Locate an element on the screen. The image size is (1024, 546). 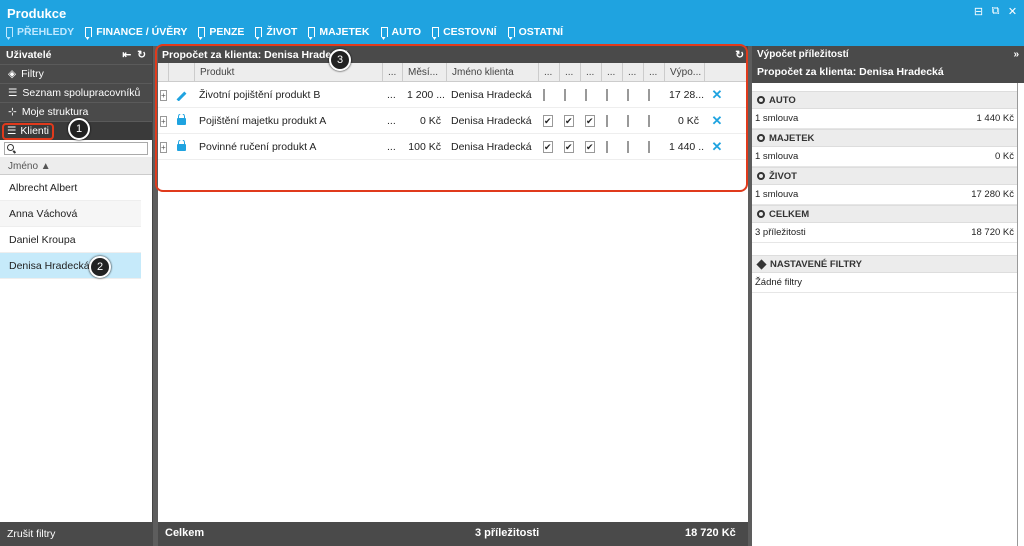
collapse-right-icon: » is located at coordinates (1016, 54).